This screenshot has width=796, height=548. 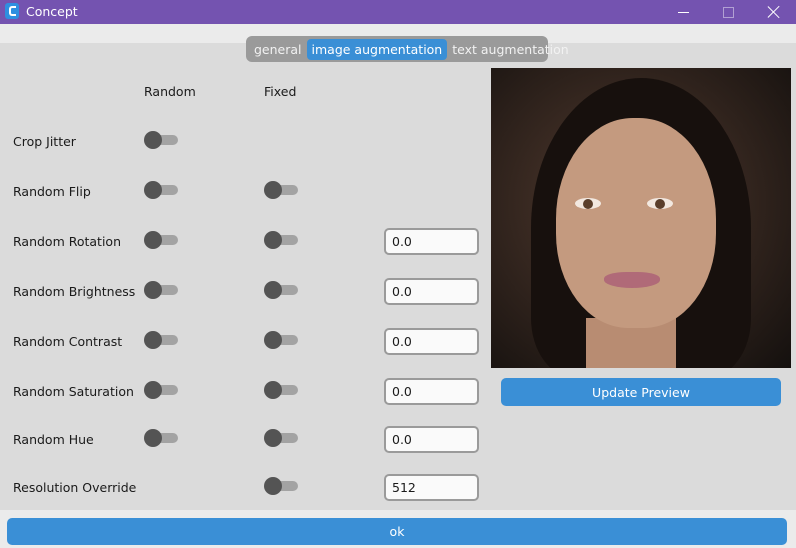 I want to click on close-icon, so click(x=774, y=12).